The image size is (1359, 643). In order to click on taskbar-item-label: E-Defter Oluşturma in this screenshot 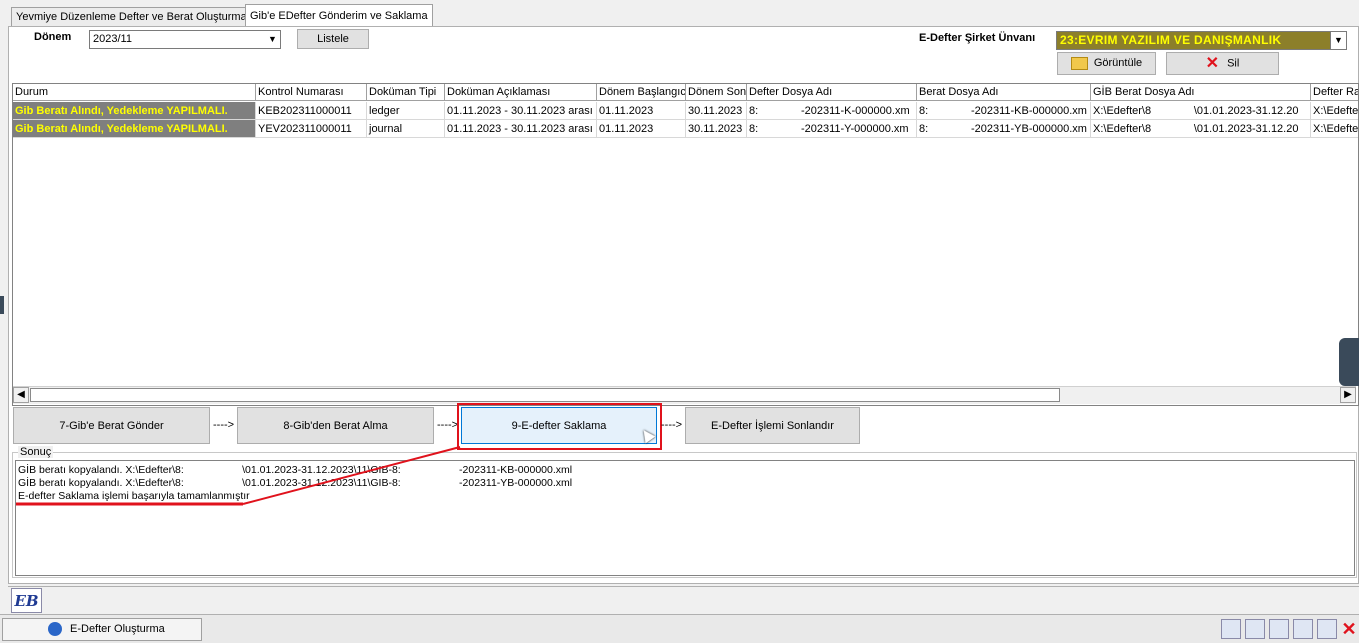, I will do `click(117, 629)`.